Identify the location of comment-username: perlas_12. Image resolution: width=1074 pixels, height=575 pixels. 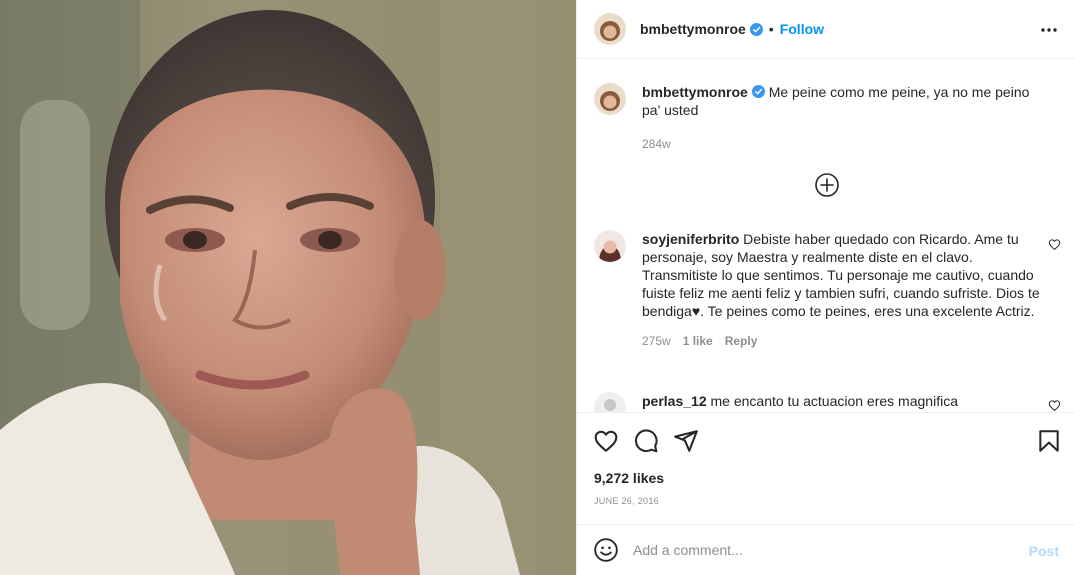
(674, 401).